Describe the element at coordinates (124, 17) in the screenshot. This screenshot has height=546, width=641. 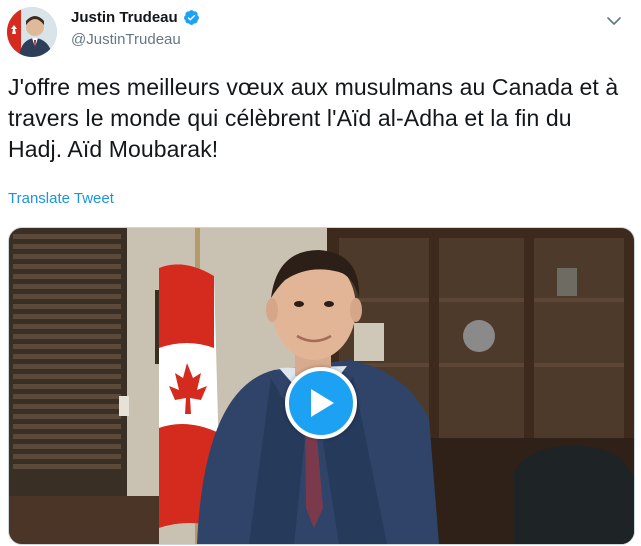
I see `author-display-name: Justin Trudeau` at that location.